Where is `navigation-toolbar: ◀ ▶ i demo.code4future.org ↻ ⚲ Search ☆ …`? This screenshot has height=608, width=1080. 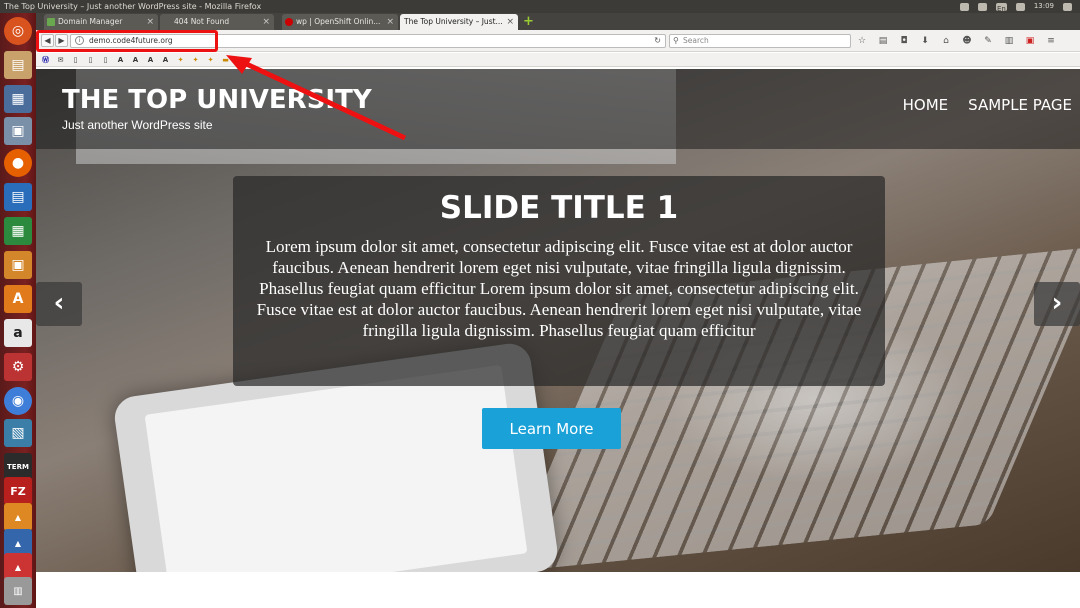 navigation-toolbar: ◀ ▶ i demo.code4future.org ↻ ⚲ Search ☆ … is located at coordinates (558, 41).